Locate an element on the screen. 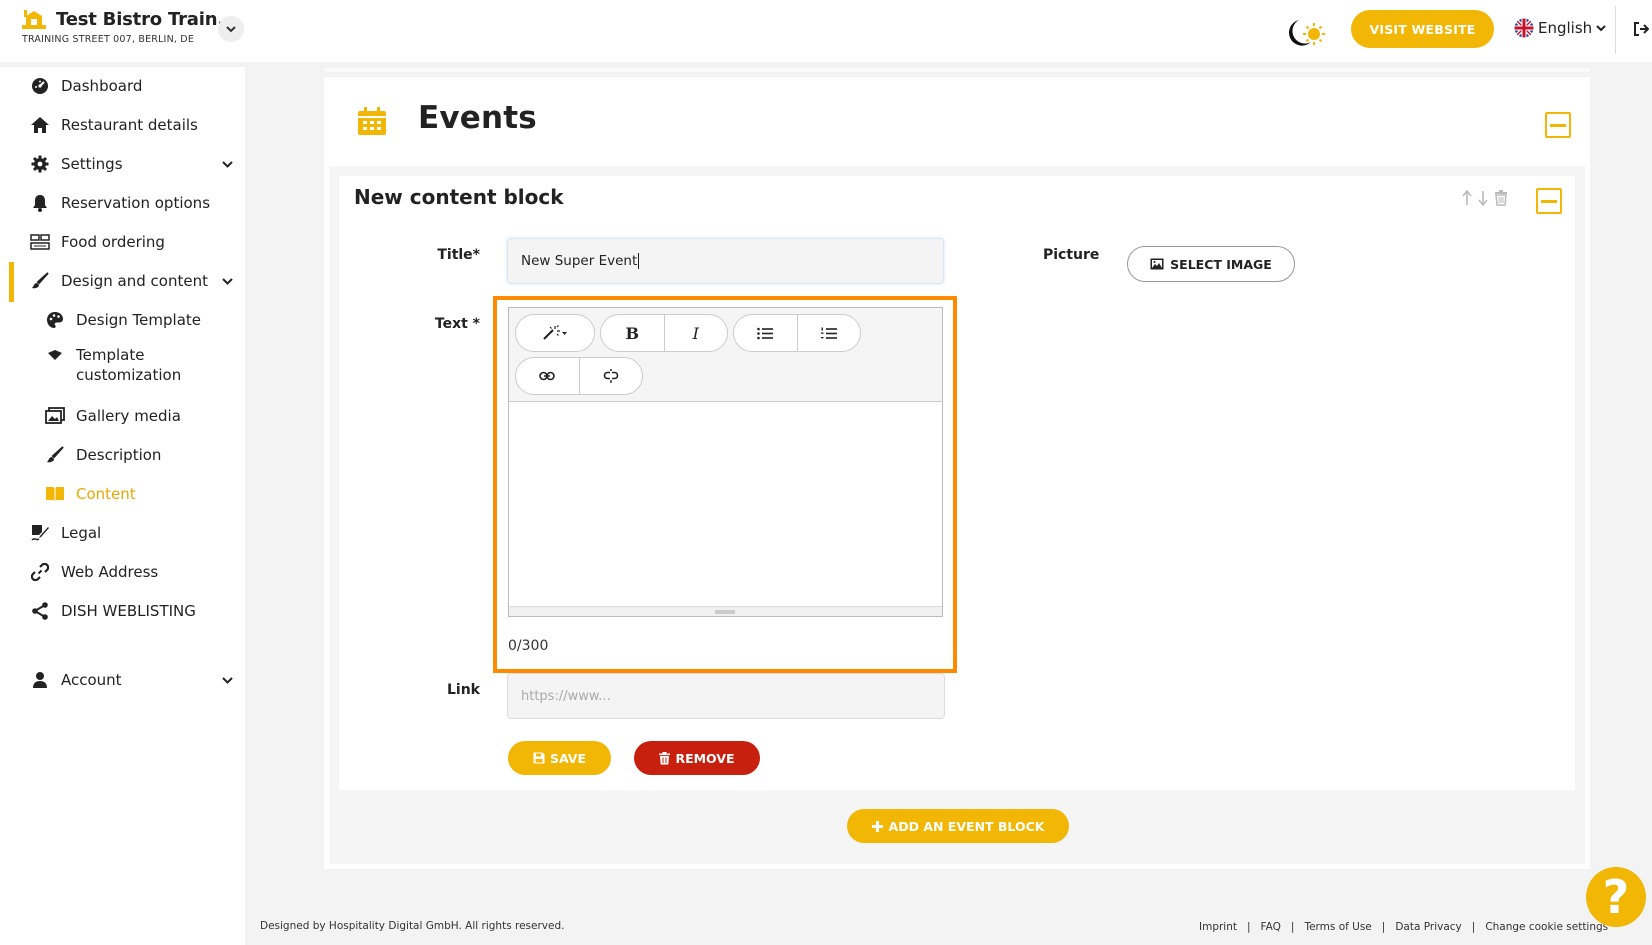 This screenshot has height=945, width=1652. sidebar-item-food-ordering: Food ordering is located at coordinates (122, 242).